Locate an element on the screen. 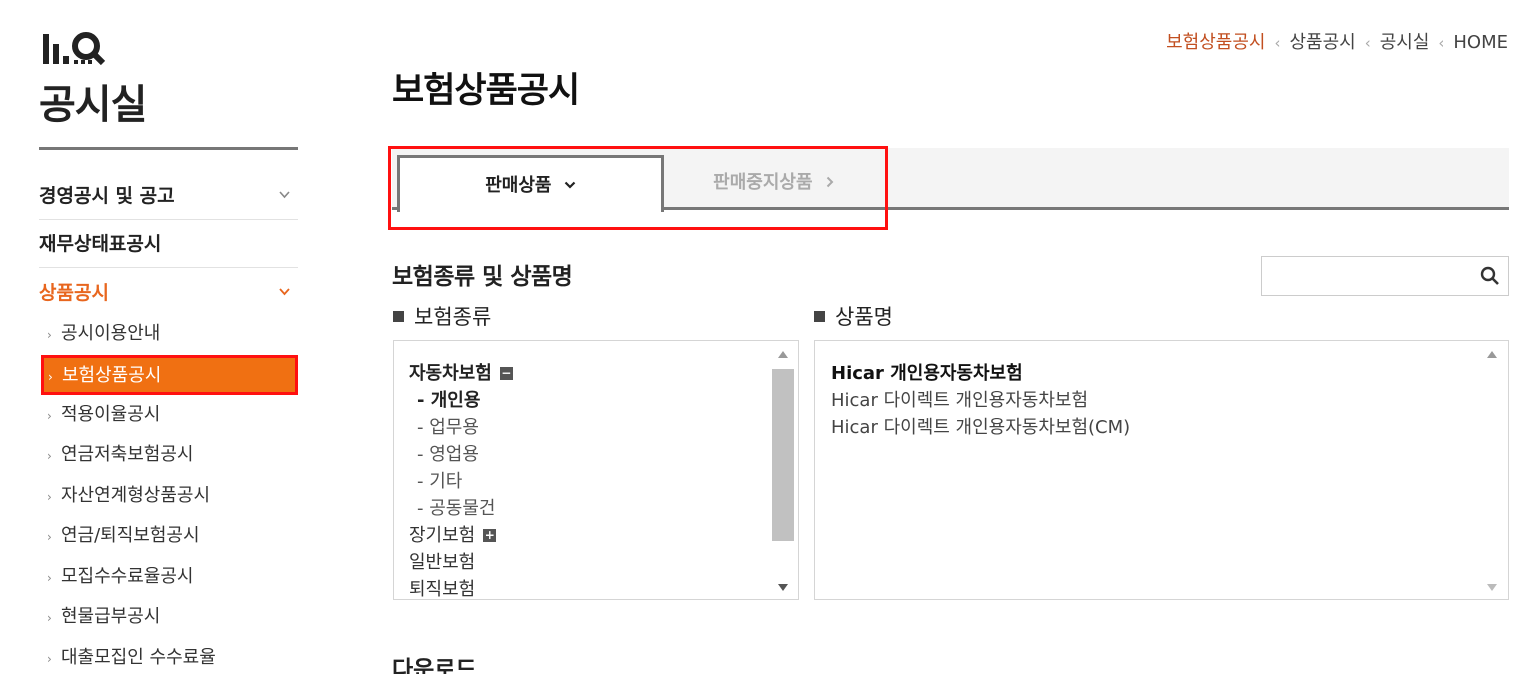 The width and height of the screenshot is (1534, 674). tab-discontinued-products: 판매중지상품 is located at coordinates (774, 182).